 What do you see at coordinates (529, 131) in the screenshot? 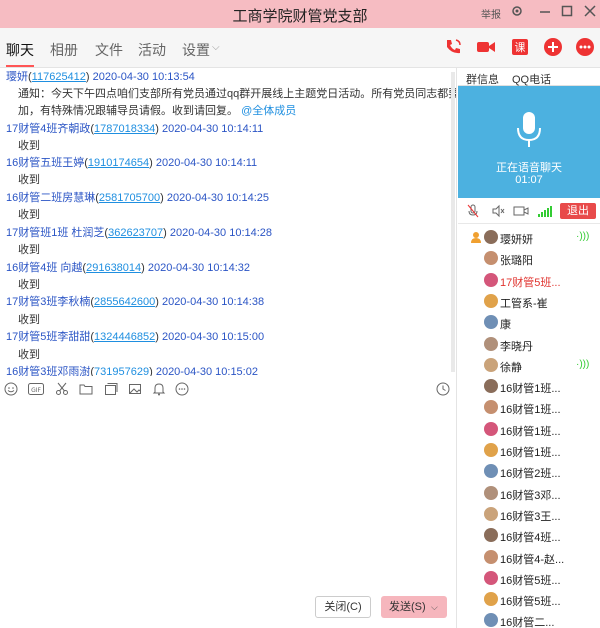
I see `microphone-icon` at bounding box center [529, 131].